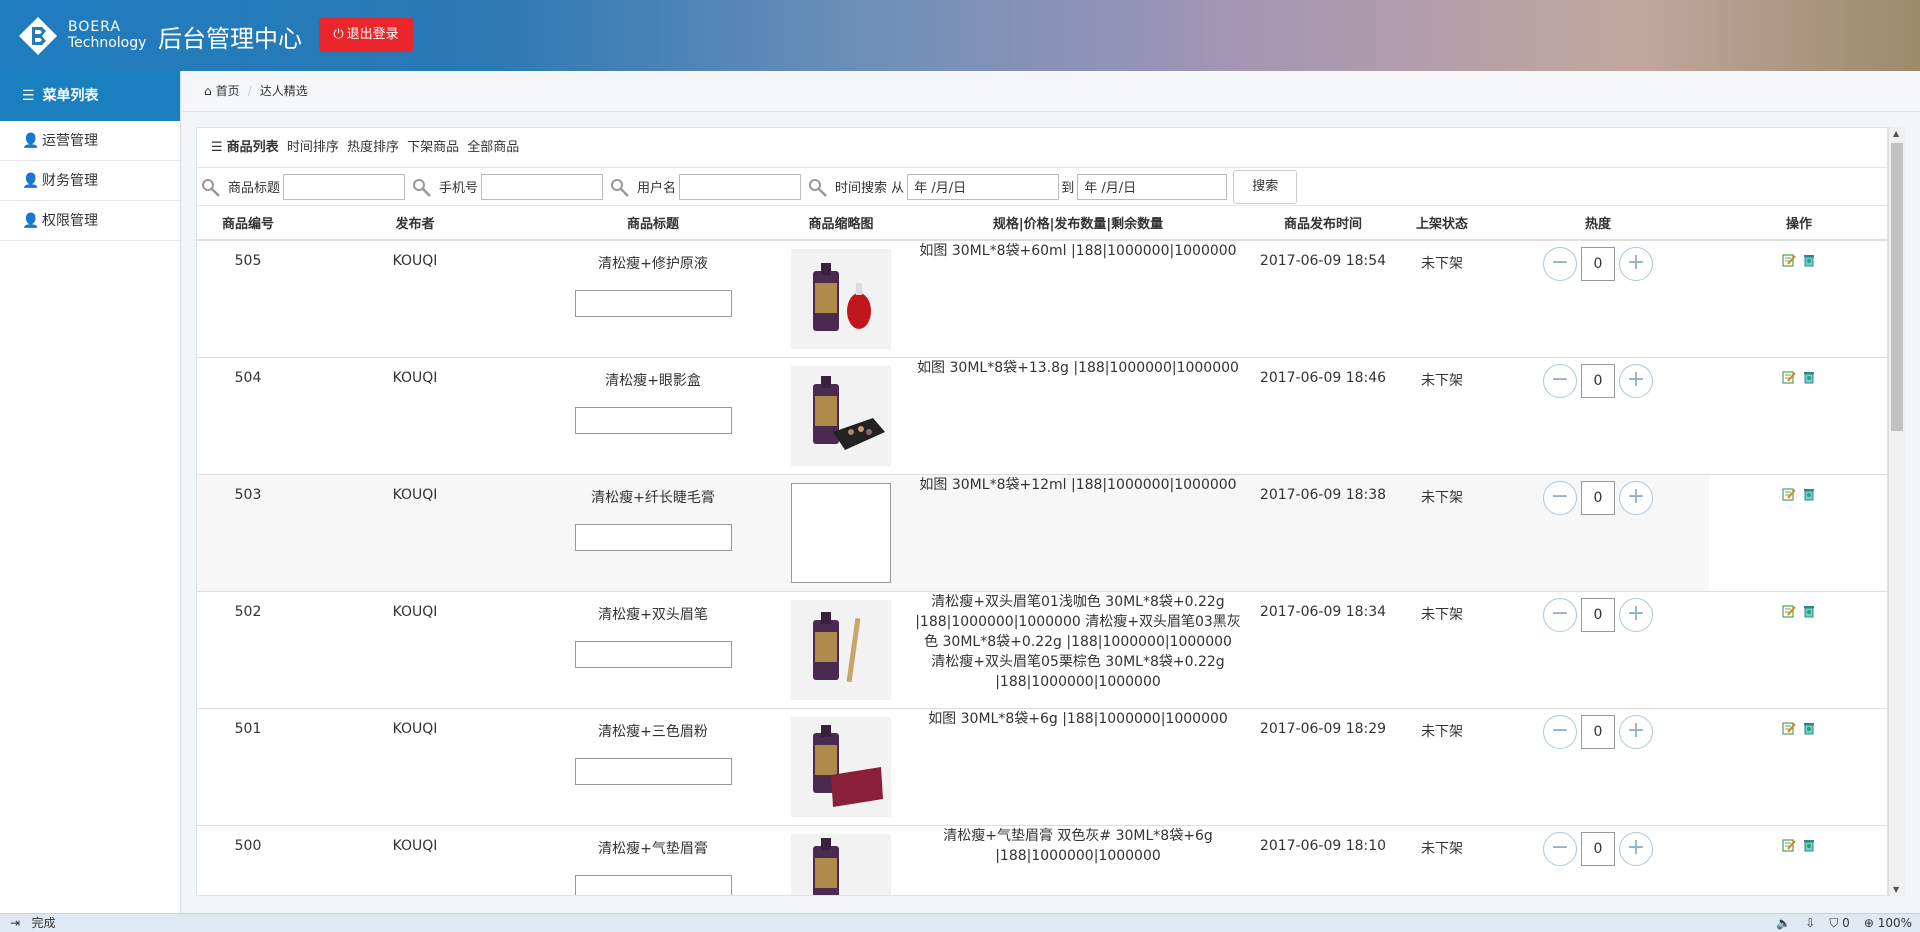  What do you see at coordinates (1152, 186) in the screenshot?
I see `date-to-input` at bounding box center [1152, 186].